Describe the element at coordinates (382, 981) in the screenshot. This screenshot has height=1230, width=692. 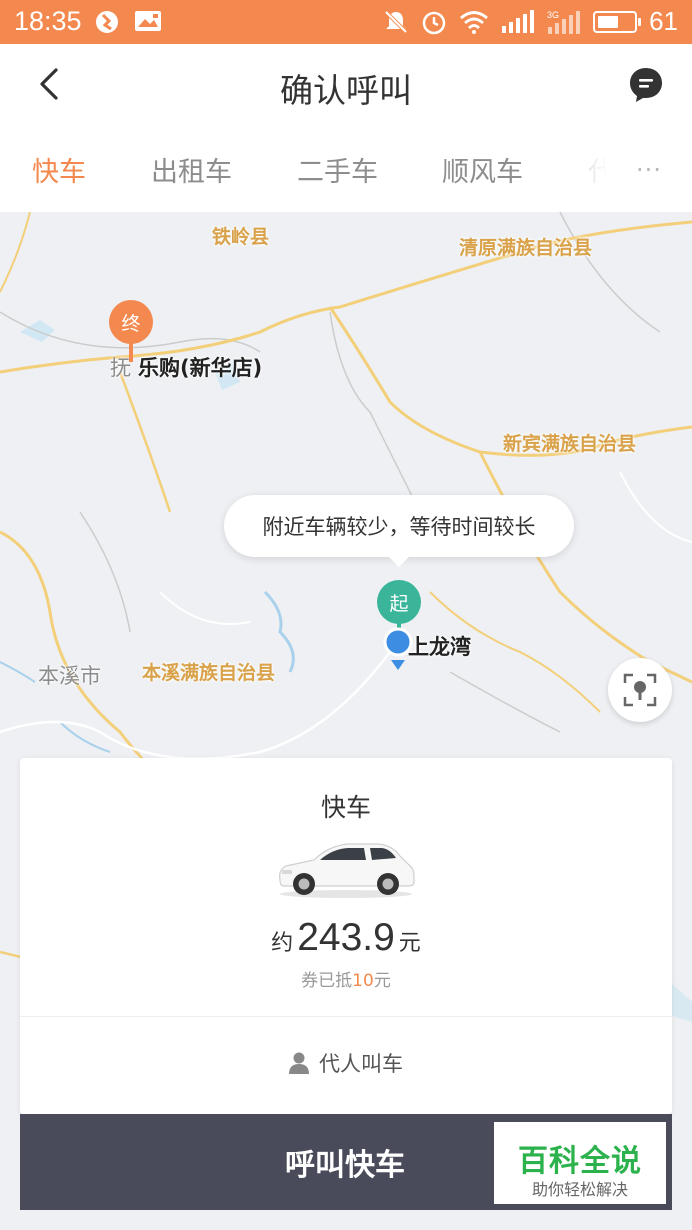
I see `coupon-unit: 元` at that location.